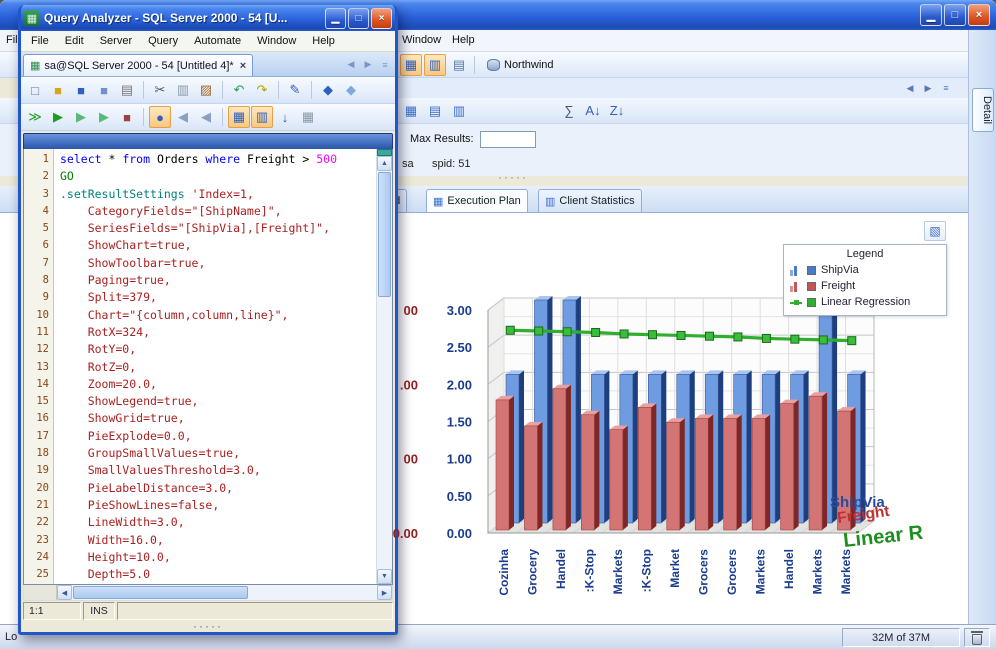 The width and height of the screenshot is (996, 649). Describe the element at coordinates (569, 111) in the screenshot. I see `sum-icon: ∑` at that location.